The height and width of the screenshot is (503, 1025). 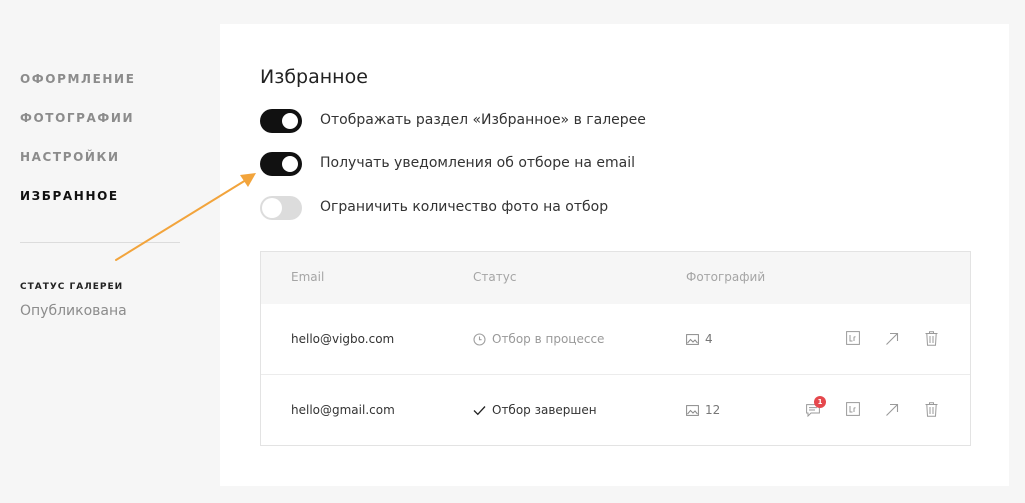 I want to click on limit-photos-toggle, so click(x=281, y=208).